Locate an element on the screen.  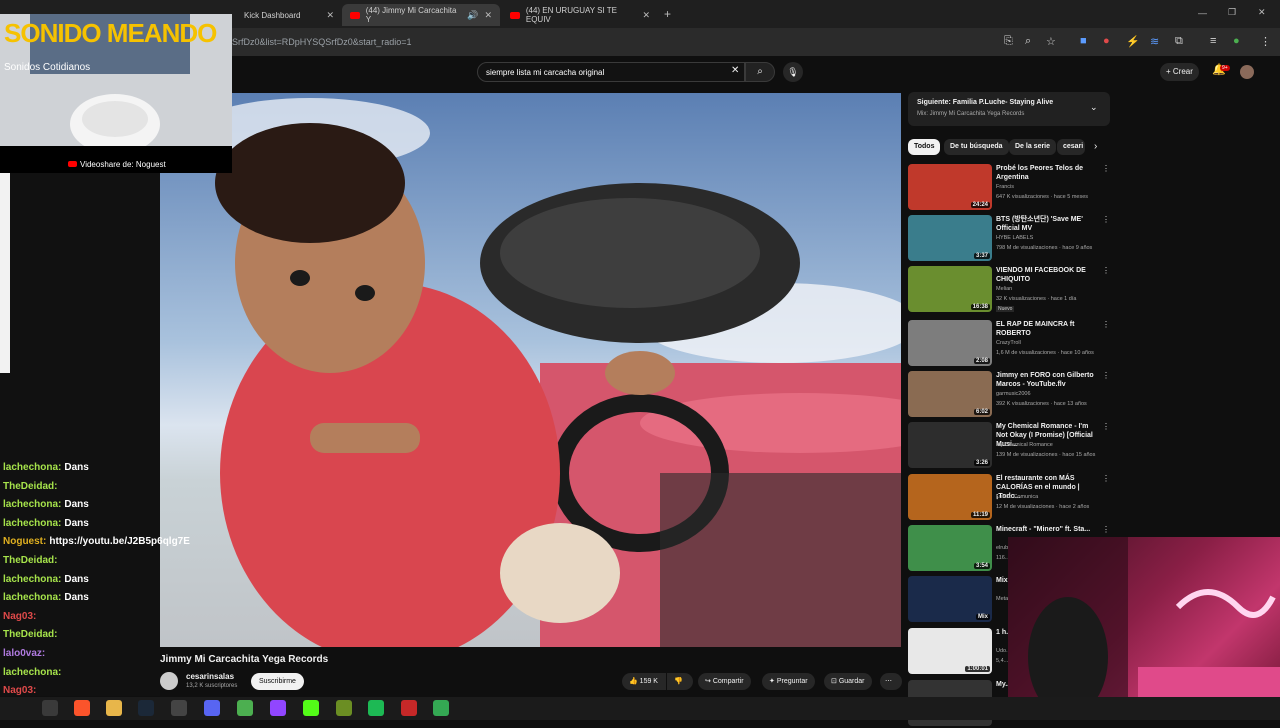
search-icon: ⌕ is located at coordinates (760, 72).